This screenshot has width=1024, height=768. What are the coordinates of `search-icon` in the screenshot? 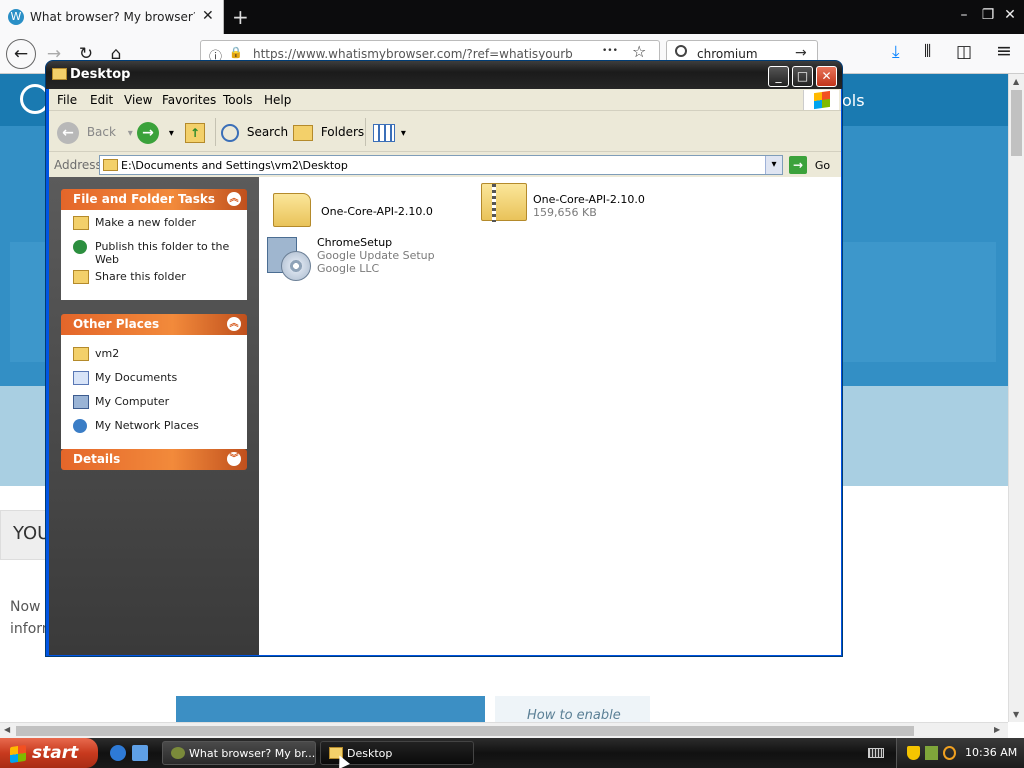 It's located at (681, 51).